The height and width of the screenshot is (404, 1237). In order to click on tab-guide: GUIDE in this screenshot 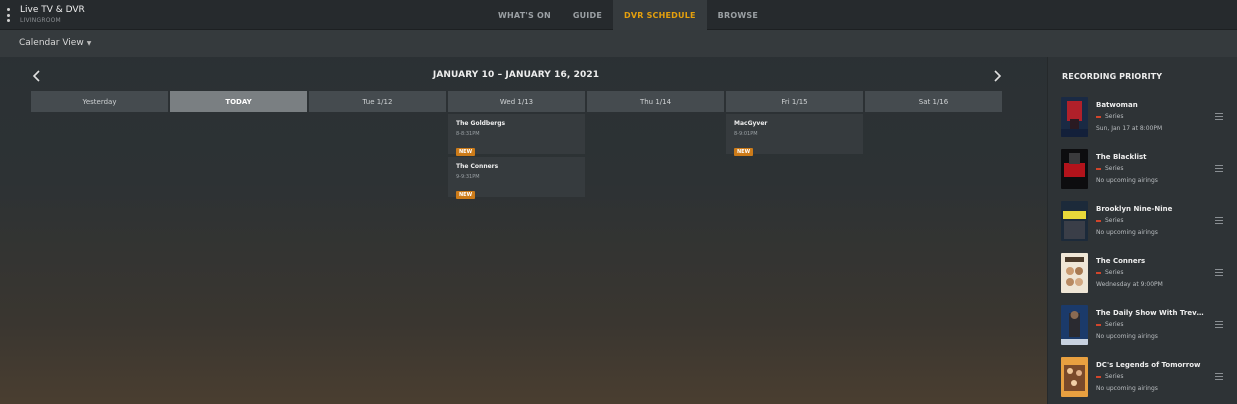, I will do `click(587, 15)`.